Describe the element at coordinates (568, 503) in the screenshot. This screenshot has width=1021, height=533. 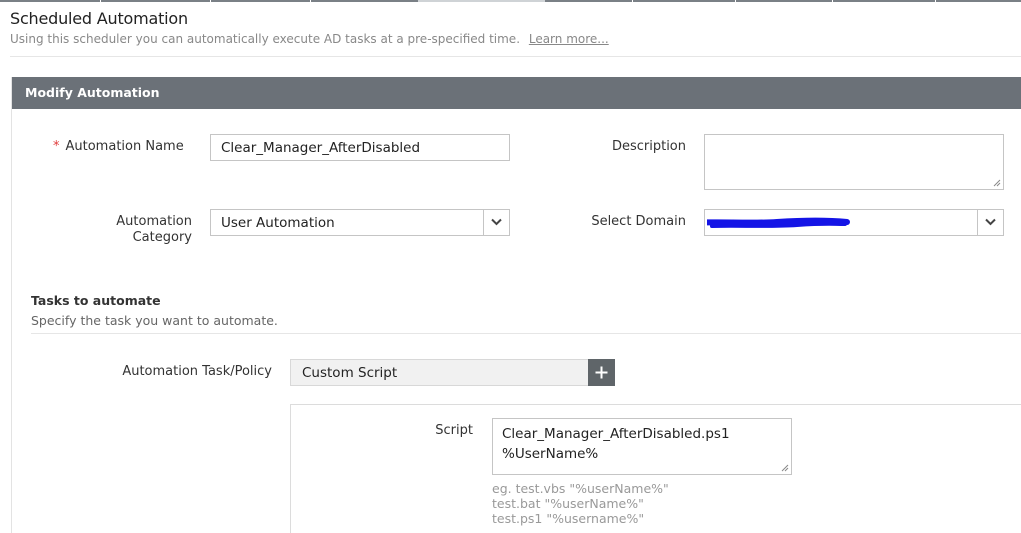
I see `script-hint: test.bat "%userName%"` at that location.